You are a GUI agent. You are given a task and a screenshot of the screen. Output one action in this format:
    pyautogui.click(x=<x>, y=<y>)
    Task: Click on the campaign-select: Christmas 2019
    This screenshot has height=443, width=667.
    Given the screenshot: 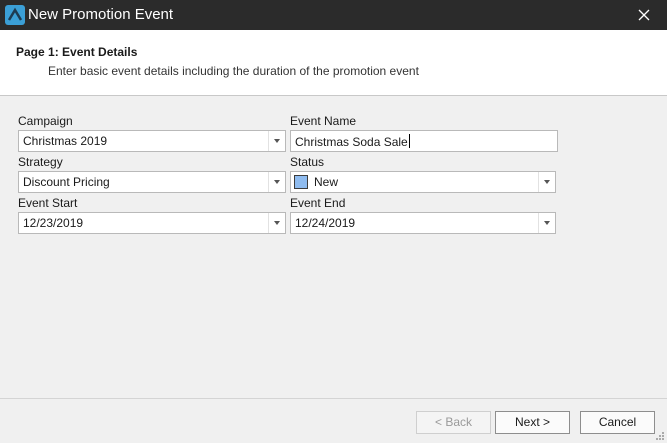 What is the action you would take?
    pyautogui.click(x=152, y=141)
    